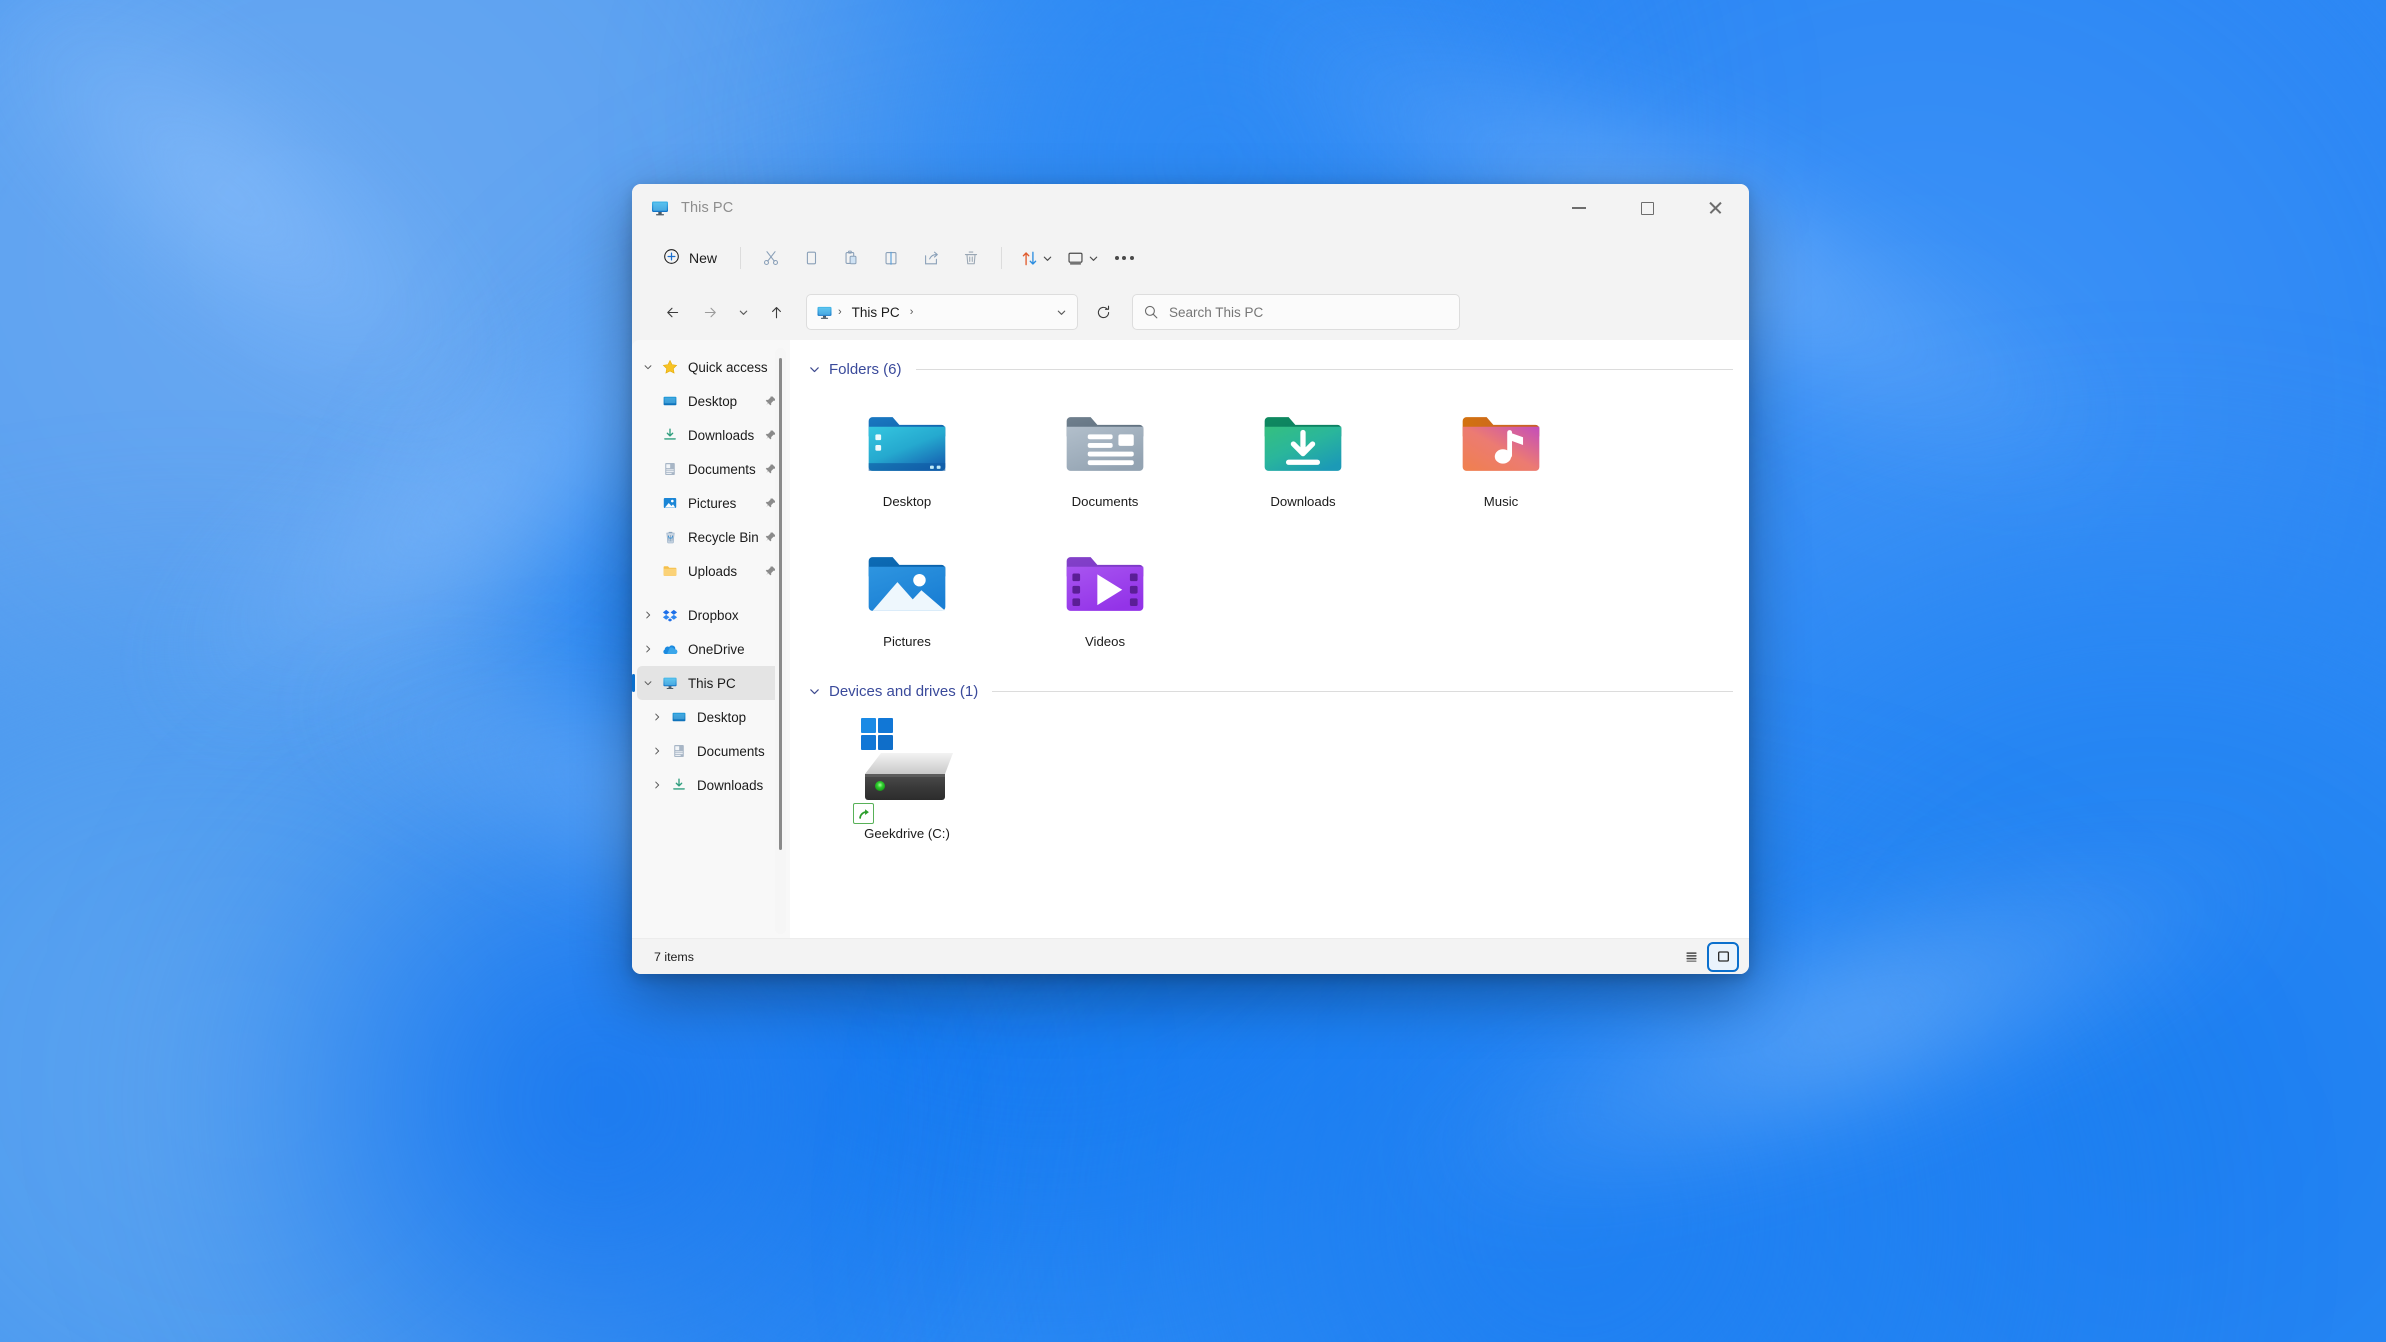 This screenshot has height=1342, width=2386. What do you see at coordinates (1061, 312) in the screenshot?
I see `address-dropdown-button` at bounding box center [1061, 312].